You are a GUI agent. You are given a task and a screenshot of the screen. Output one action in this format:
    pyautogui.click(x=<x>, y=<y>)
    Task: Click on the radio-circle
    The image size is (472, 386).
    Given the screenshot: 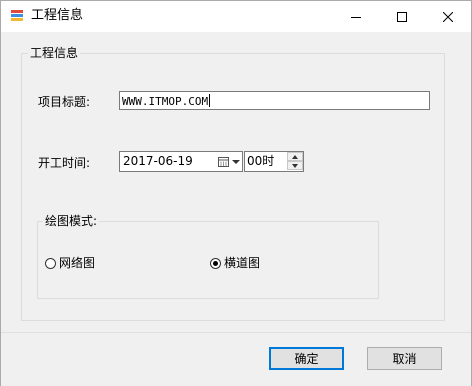 What is the action you would take?
    pyautogui.click(x=50, y=263)
    